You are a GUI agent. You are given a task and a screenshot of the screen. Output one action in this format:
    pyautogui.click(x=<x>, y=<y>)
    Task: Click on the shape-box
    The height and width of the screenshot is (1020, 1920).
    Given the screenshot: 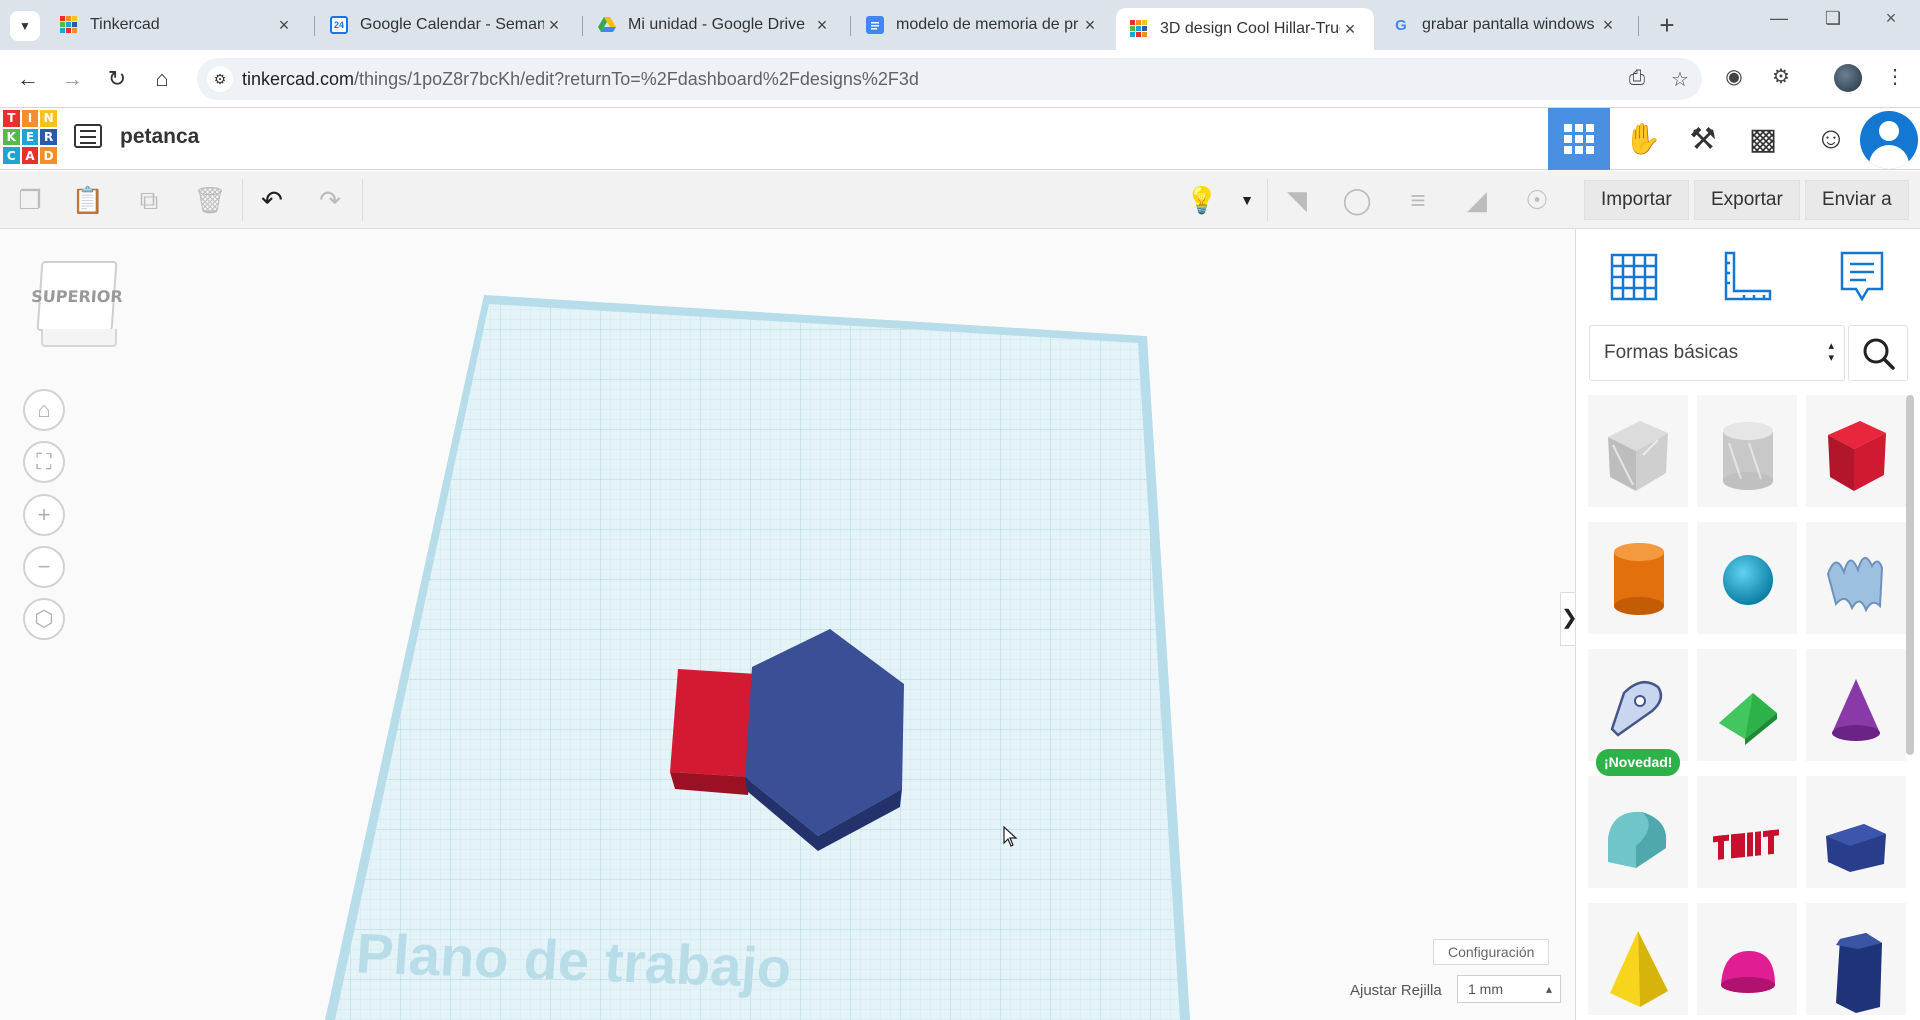 What is the action you would take?
    pyautogui.click(x=1856, y=451)
    